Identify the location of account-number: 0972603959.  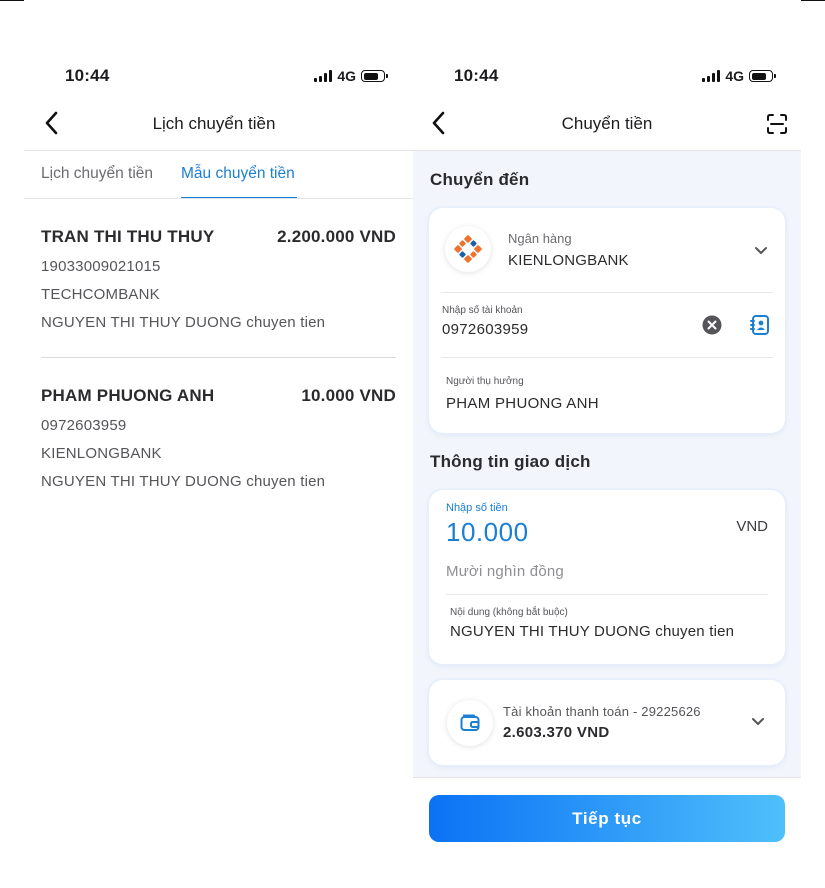
(84, 425).